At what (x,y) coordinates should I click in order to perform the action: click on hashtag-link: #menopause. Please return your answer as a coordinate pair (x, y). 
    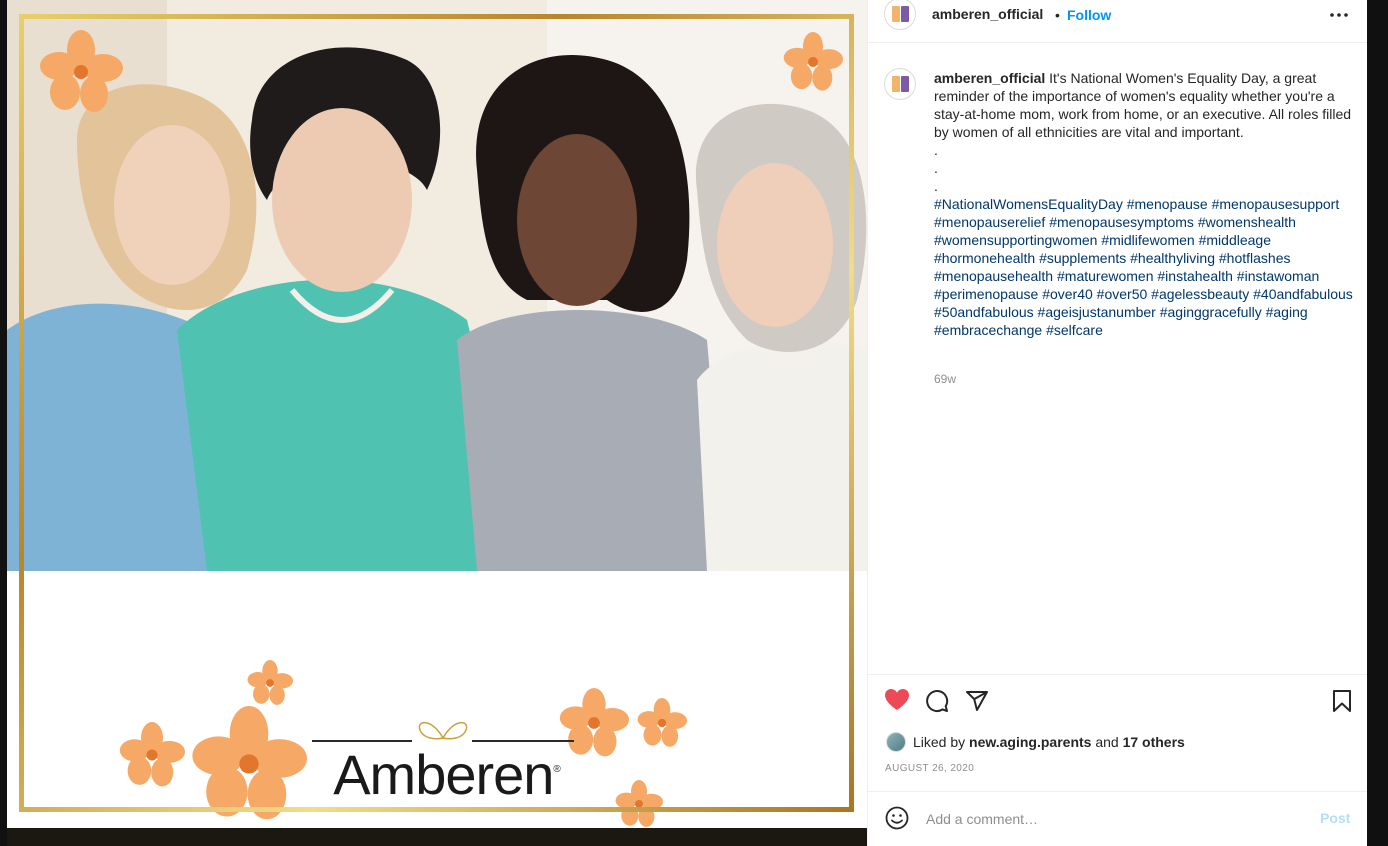
    Looking at the image, I should click on (1167, 204).